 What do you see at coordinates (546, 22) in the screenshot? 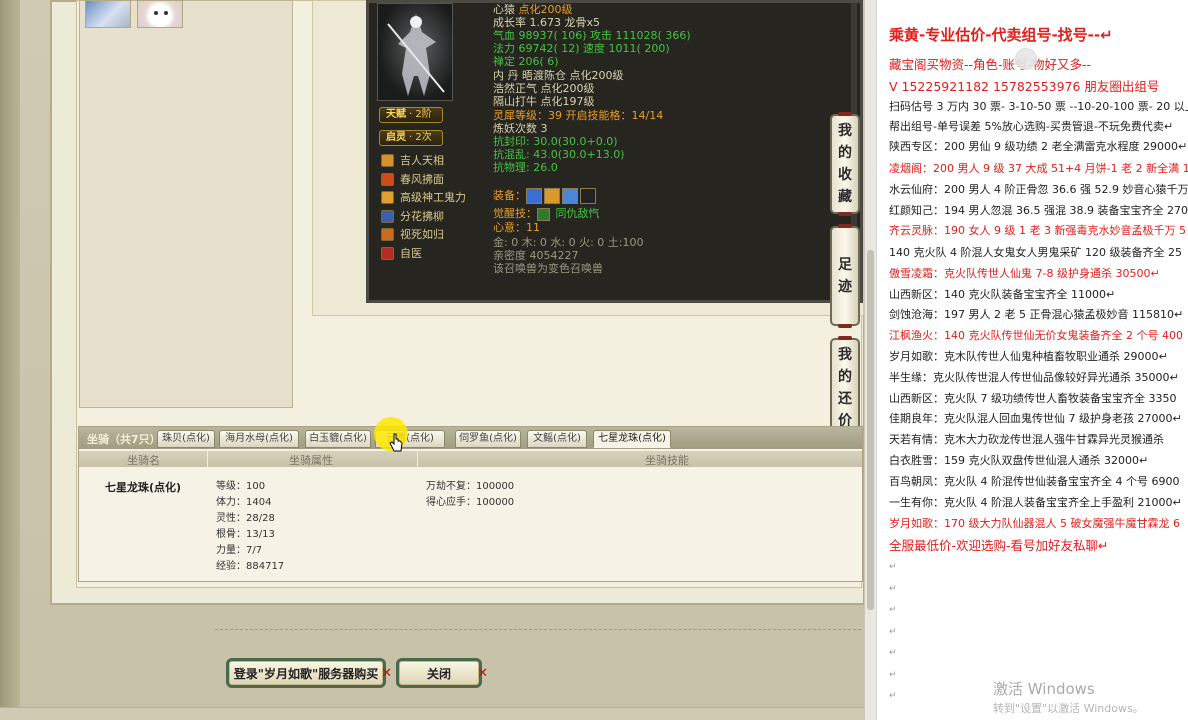
I see `pet-stat-text: 成长率 1.673 龙骨x5` at bounding box center [546, 22].